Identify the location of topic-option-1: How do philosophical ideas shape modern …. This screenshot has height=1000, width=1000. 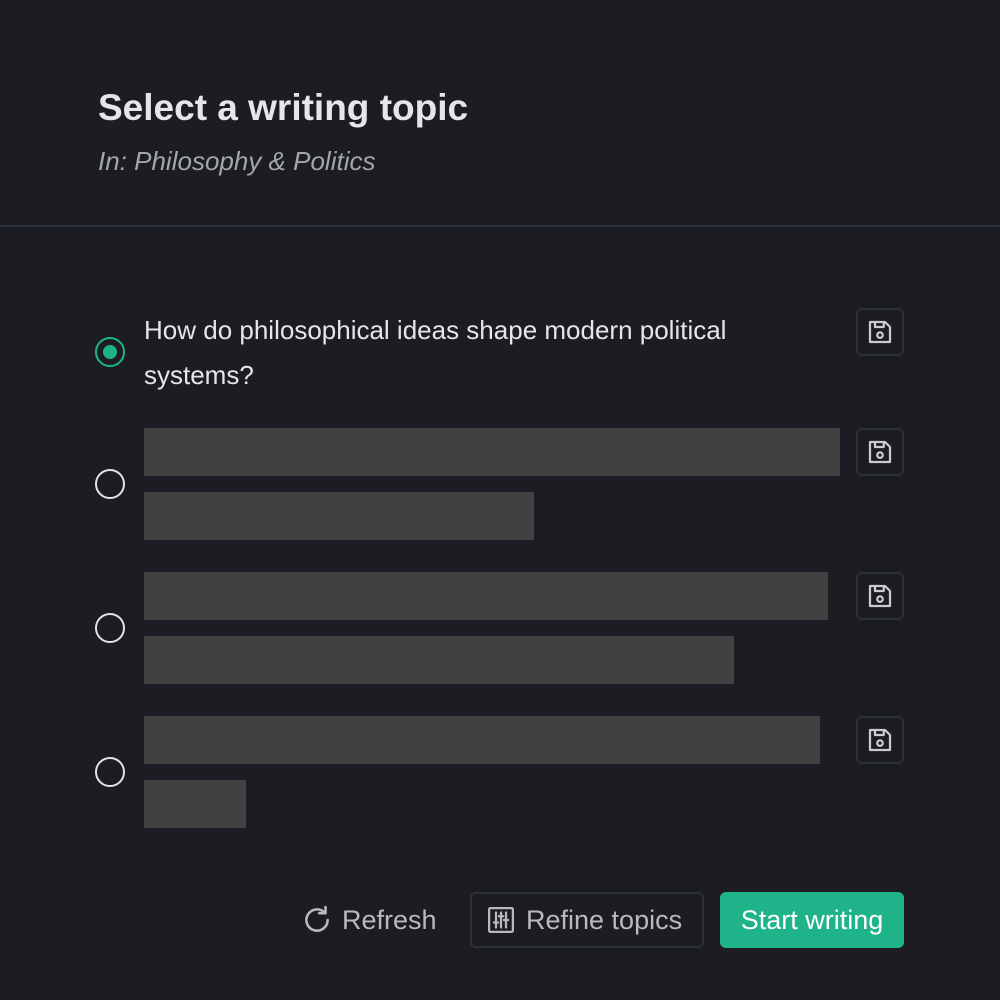
(500, 356).